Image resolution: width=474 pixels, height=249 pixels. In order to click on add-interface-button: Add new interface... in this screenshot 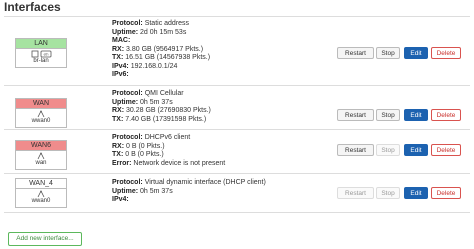, I will do `click(45, 239)`.